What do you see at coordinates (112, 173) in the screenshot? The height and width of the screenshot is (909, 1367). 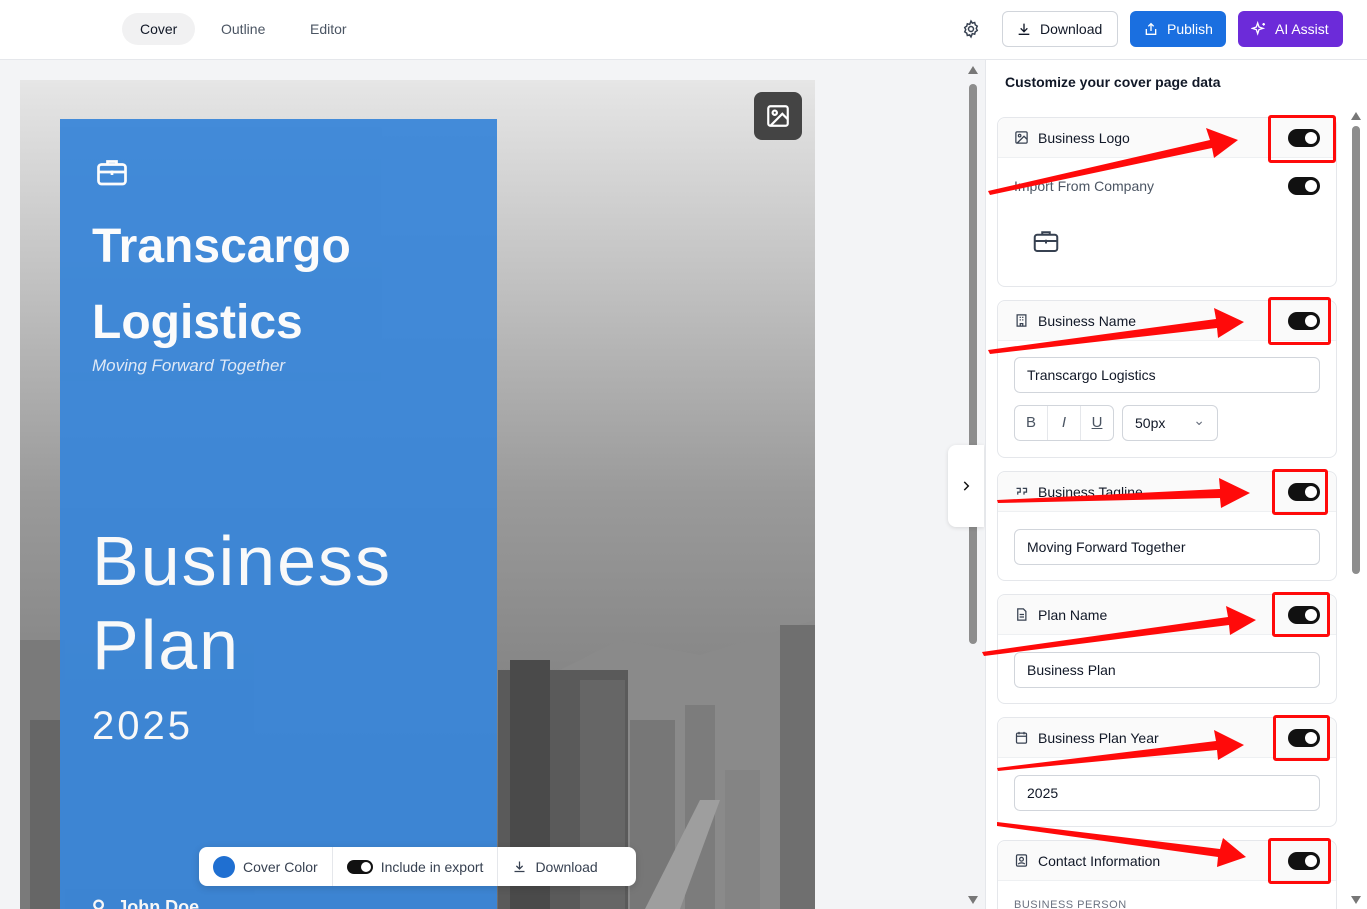 I see `briefcase-logo-icon` at bounding box center [112, 173].